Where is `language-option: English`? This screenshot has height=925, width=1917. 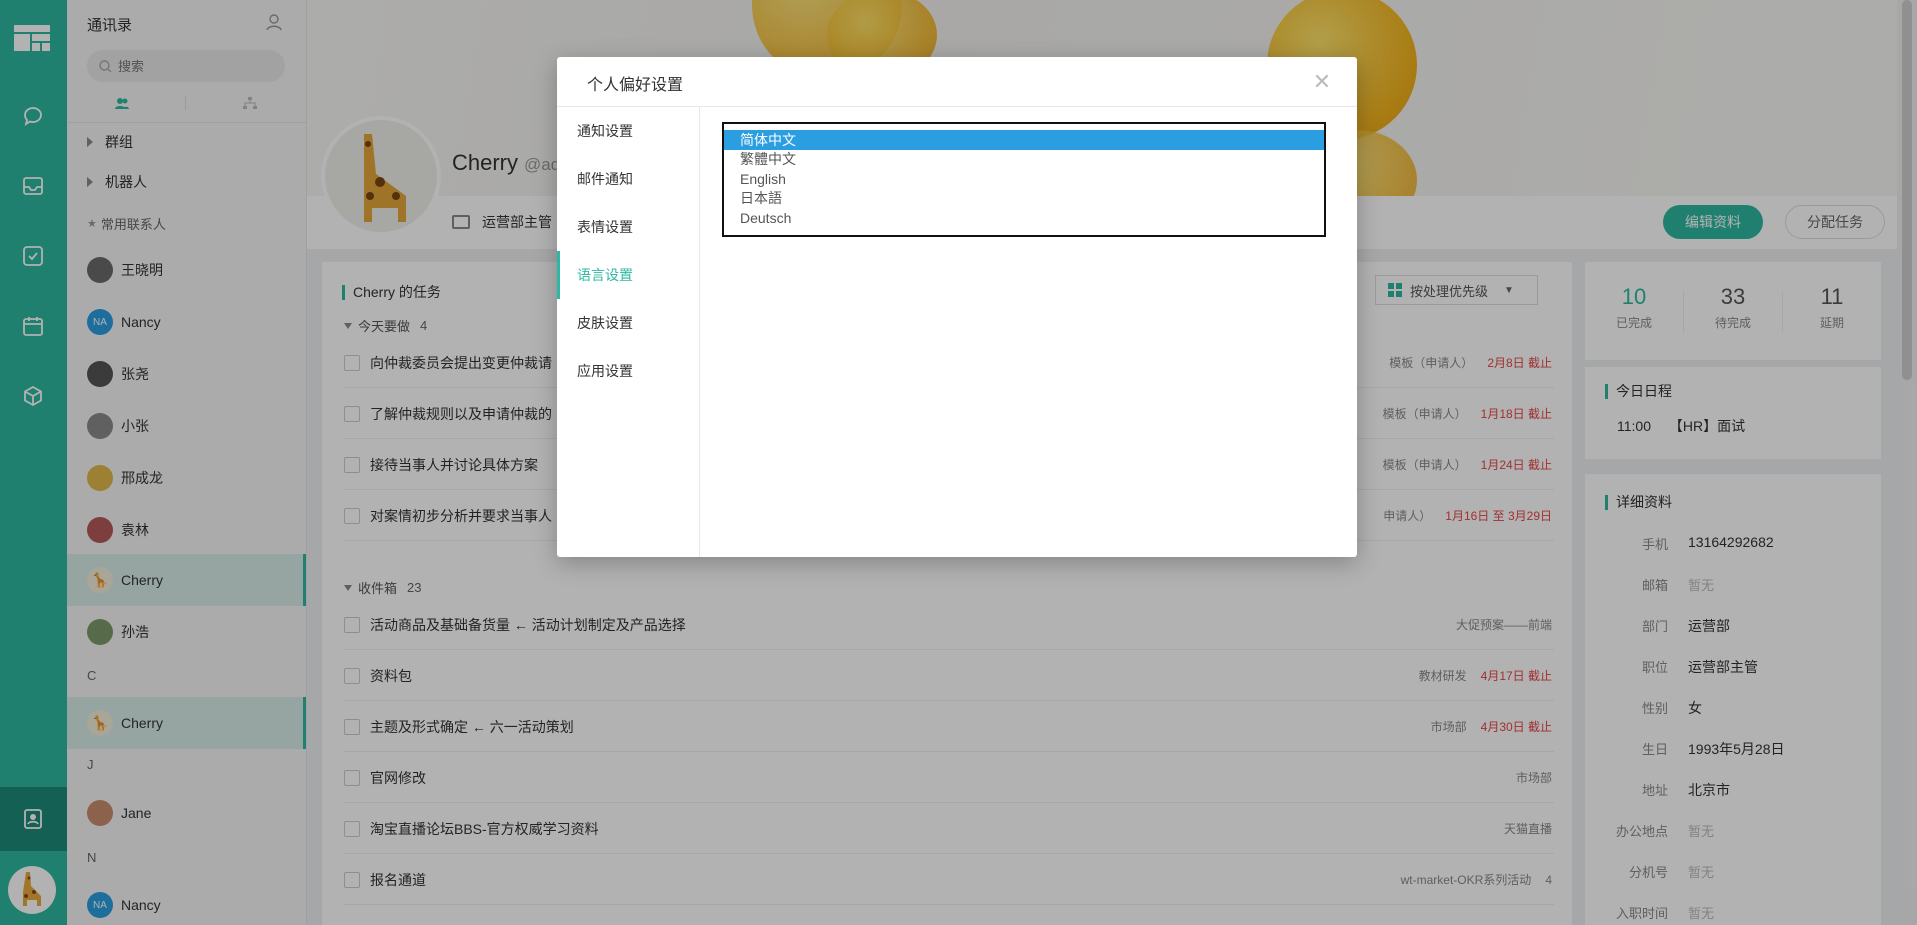
language-option: English is located at coordinates (1024, 179).